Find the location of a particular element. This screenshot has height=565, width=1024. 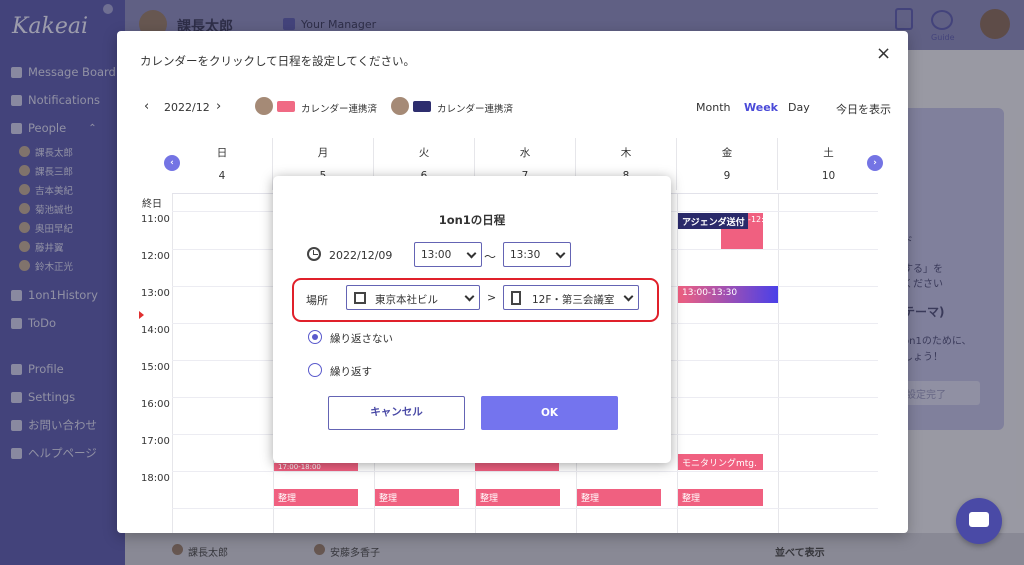

select-value: 13:00 is located at coordinates (436, 255).